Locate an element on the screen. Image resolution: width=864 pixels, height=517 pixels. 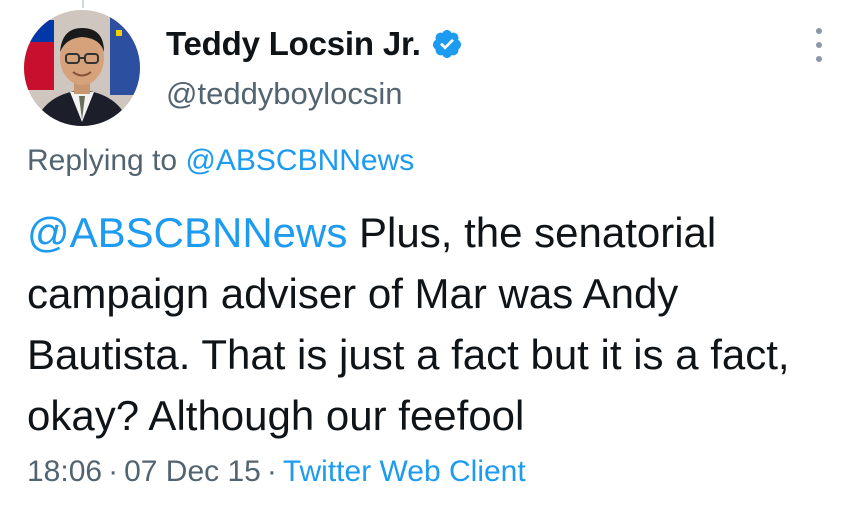
replying-to: Replying to @ABSCBNNews is located at coordinates (220, 161).